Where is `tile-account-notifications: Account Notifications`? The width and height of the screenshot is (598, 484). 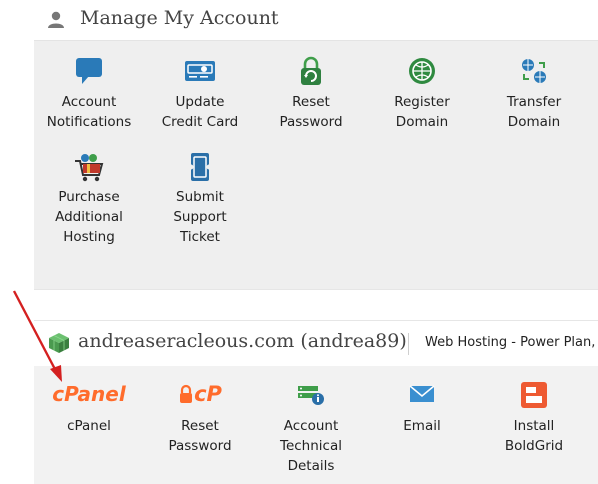
tile-account-notifications: Account Notifications is located at coordinates (89, 94).